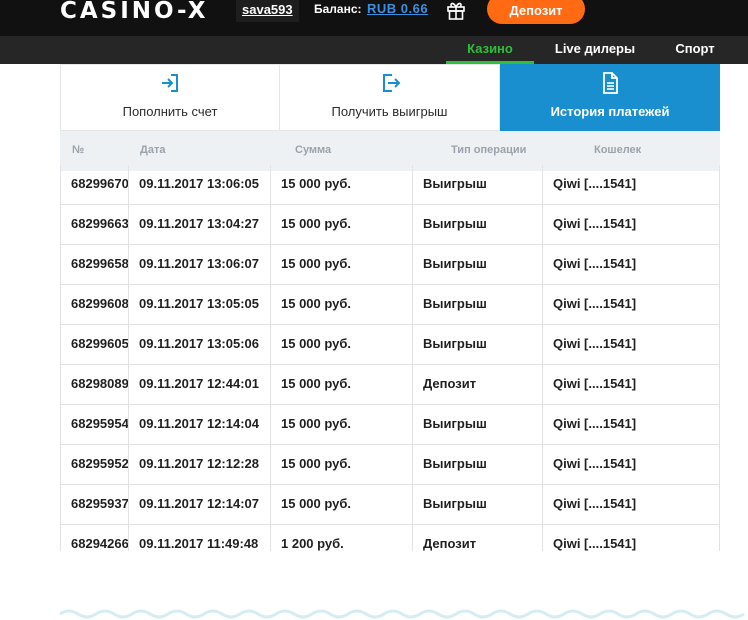 The height and width of the screenshot is (620, 748). I want to click on column-header-wallet: Кошелек, so click(618, 150).